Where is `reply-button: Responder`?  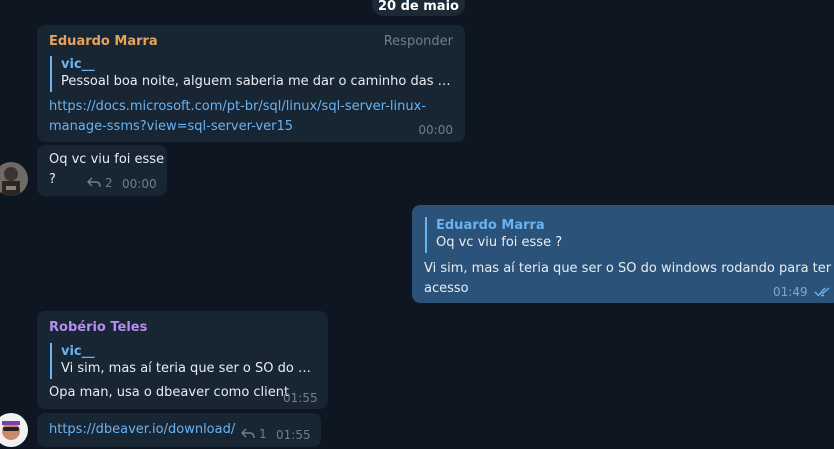 reply-button: Responder is located at coordinates (418, 41).